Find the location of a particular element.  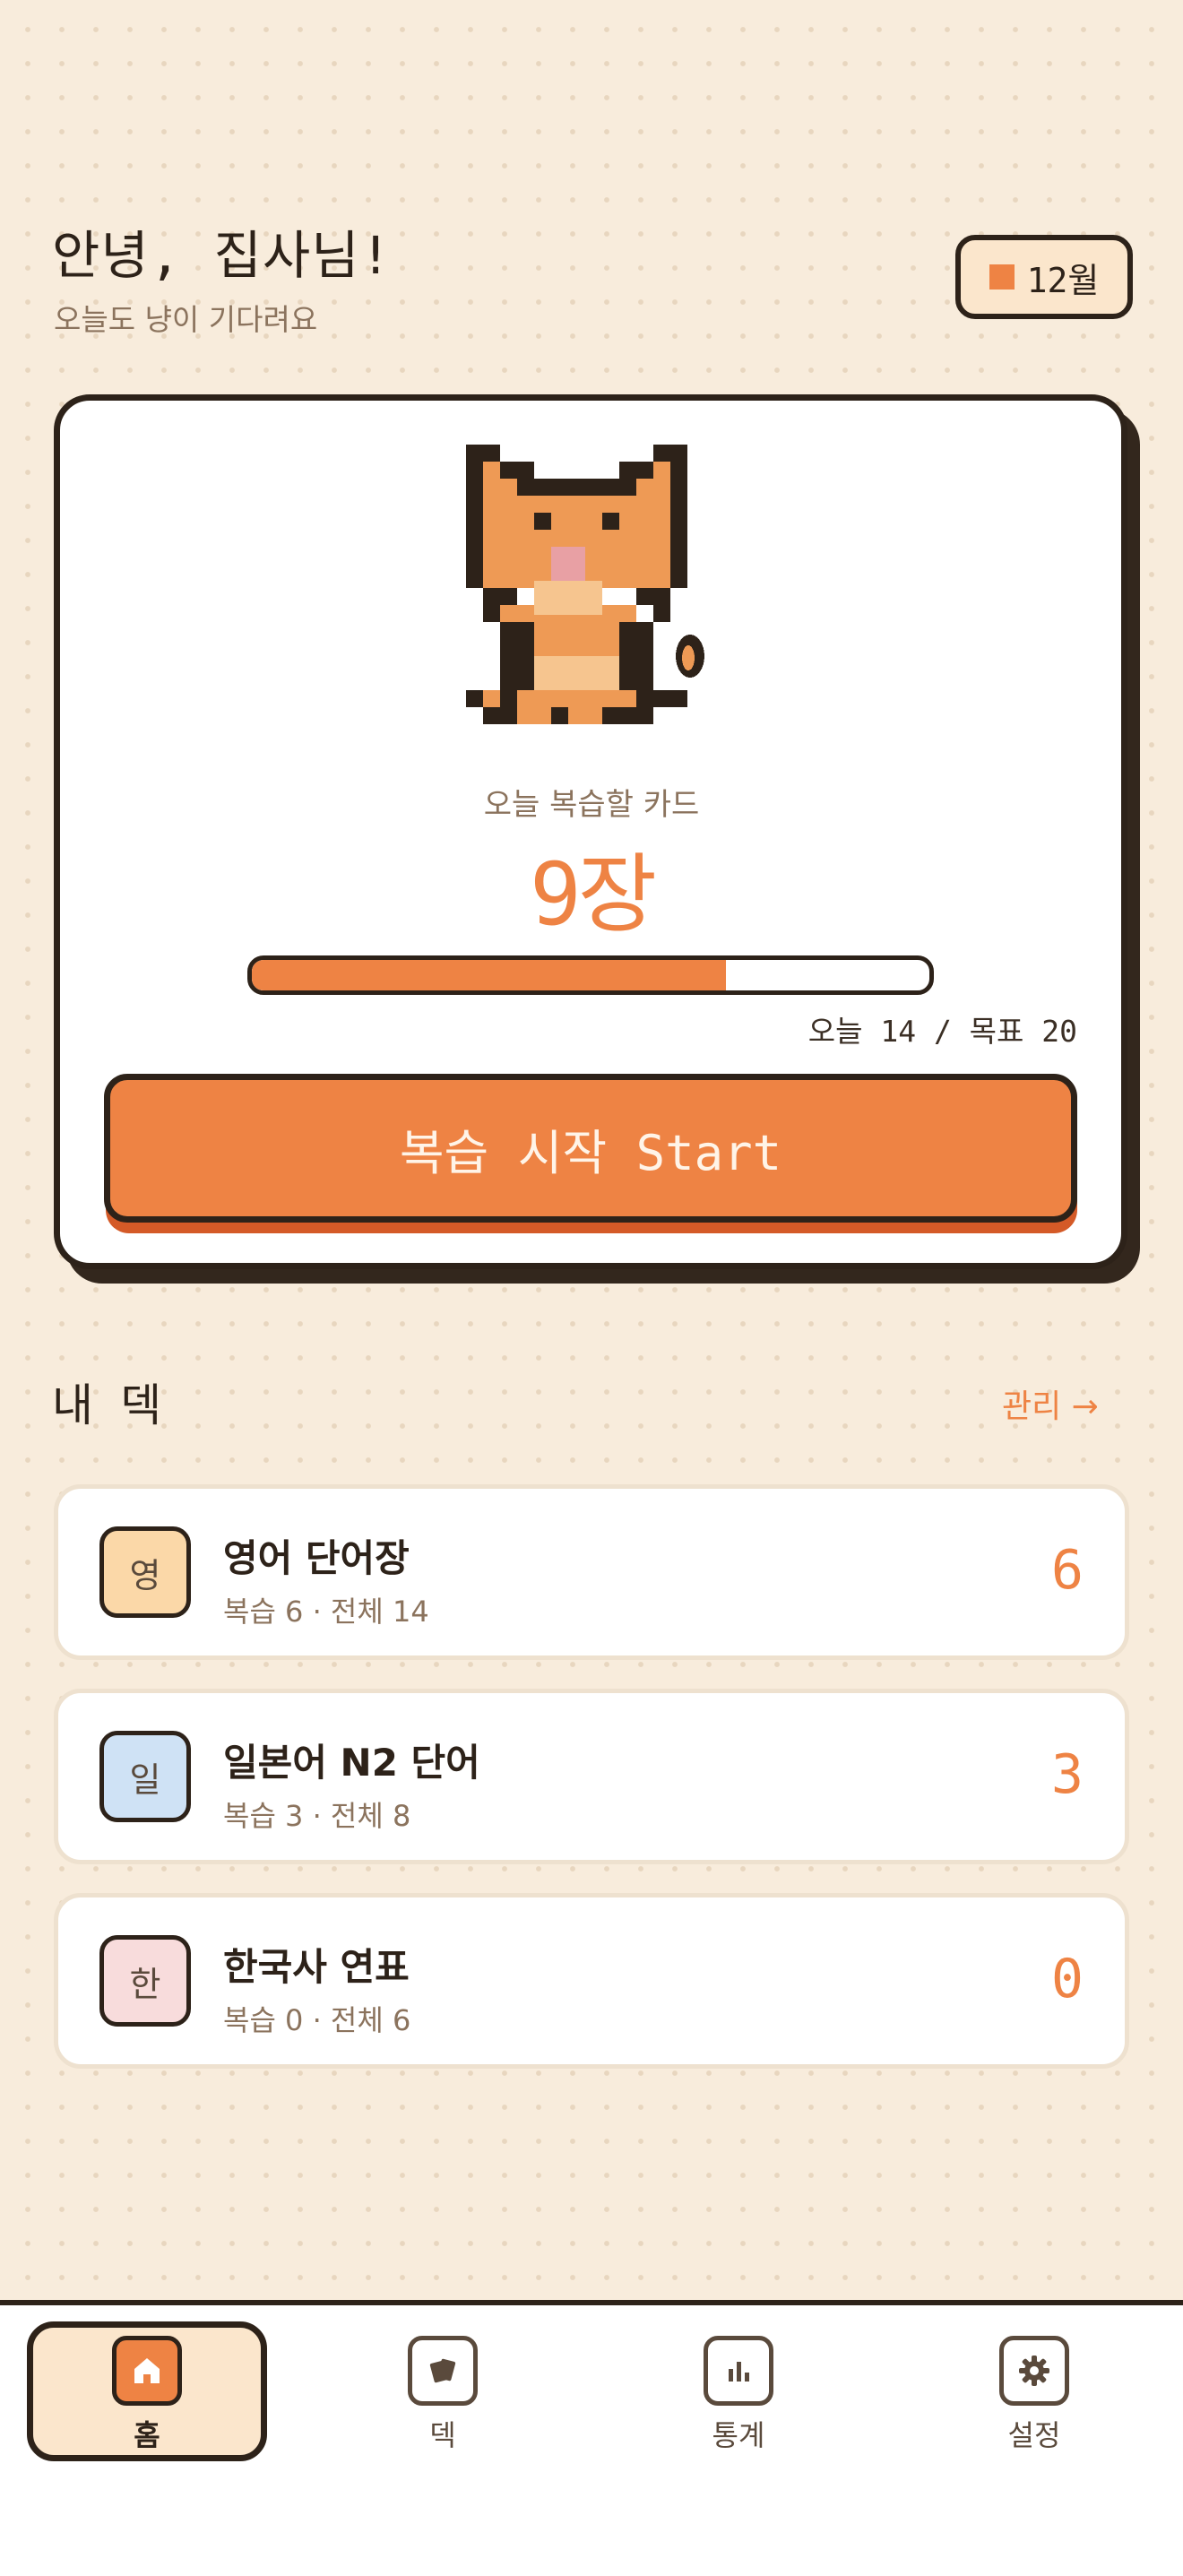

deck-initial-icon: 영 is located at coordinates (145, 1572).